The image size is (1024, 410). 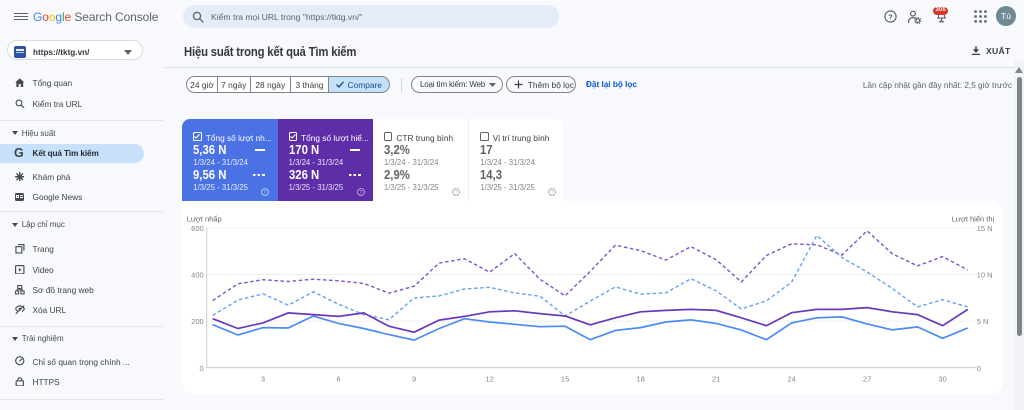 I want to click on svg-text: 15 N, so click(x=985, y=228).